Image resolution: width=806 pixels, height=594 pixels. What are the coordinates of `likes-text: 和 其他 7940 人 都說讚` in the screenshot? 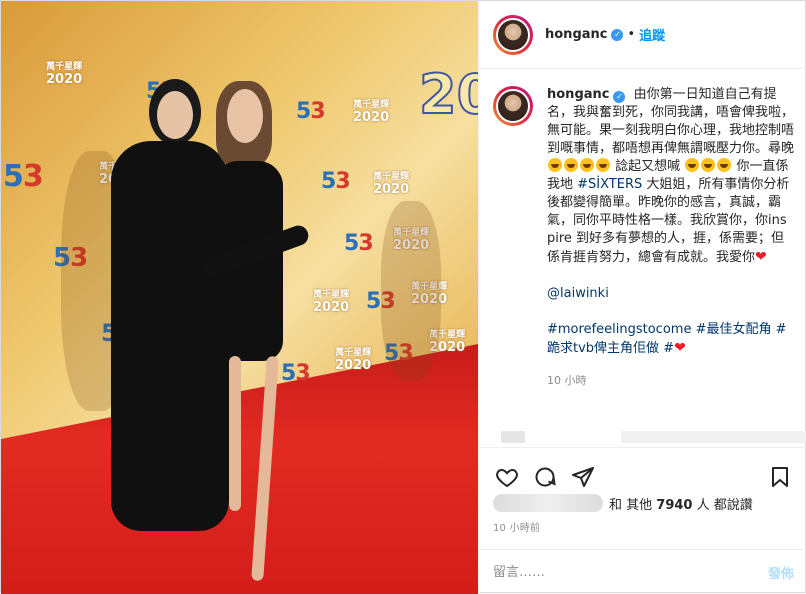 It's located at (681, 503).